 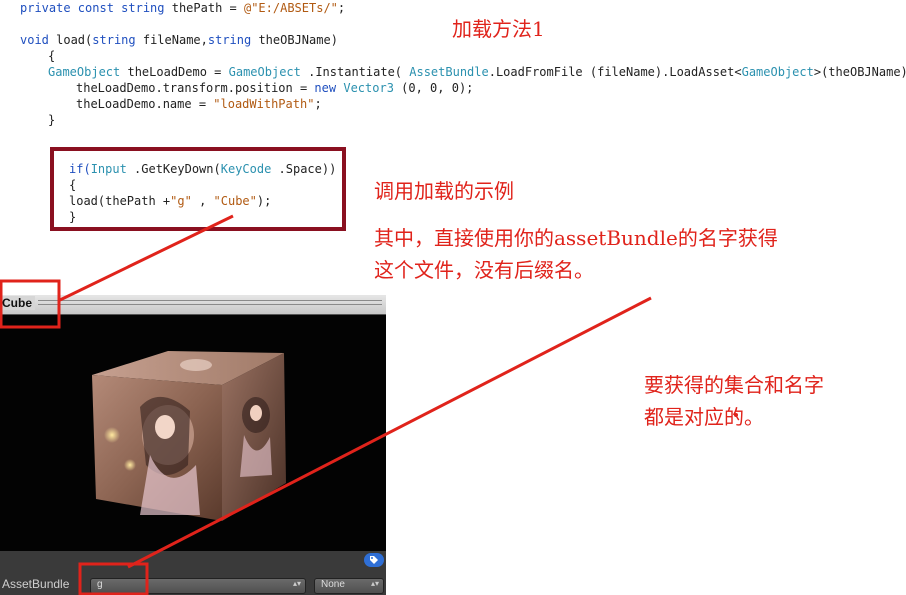 I want to click on assetbundle-label: AssetBundle, so click(x=36, y=584).